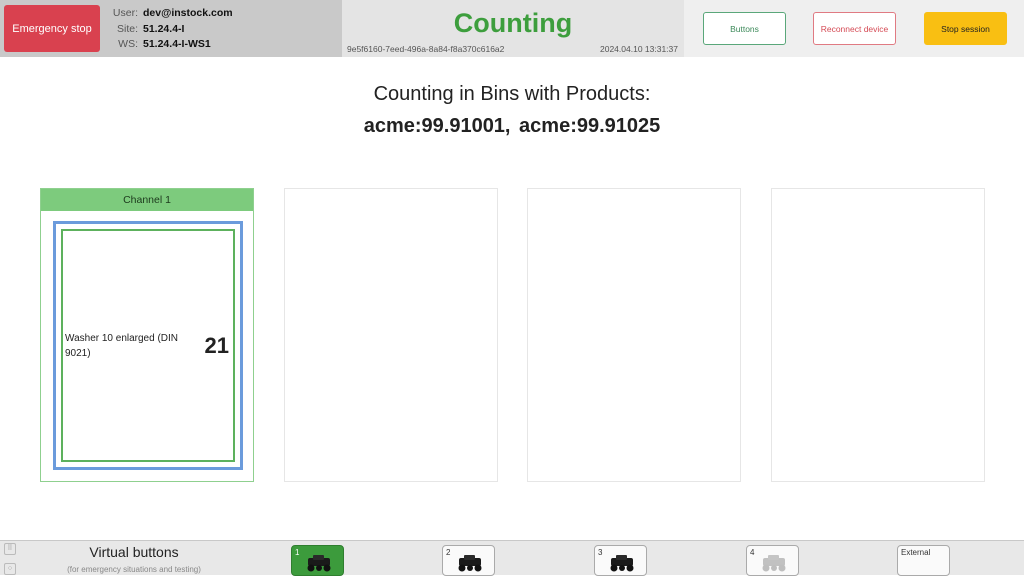 The height and width of the screenshot is (576, 1024). Describe the element at coordinates (127, 28) in the screenshot. I see `site-label: Site:` at that location.